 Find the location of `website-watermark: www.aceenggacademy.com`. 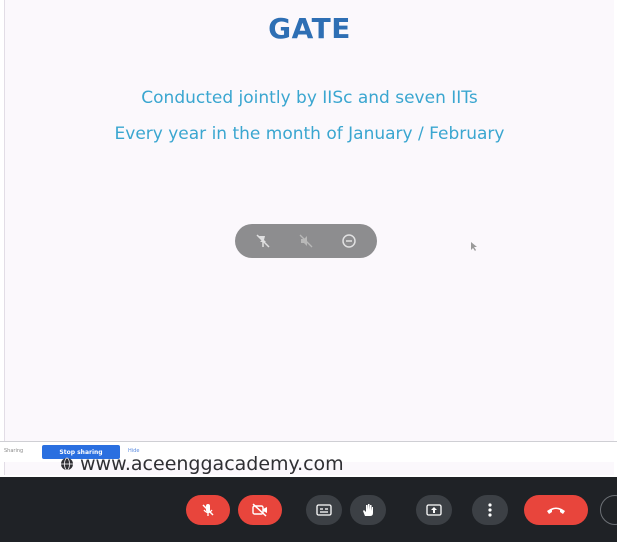

website-watermark: www.aceenggacademy.com is located at coordinates (202, 464).